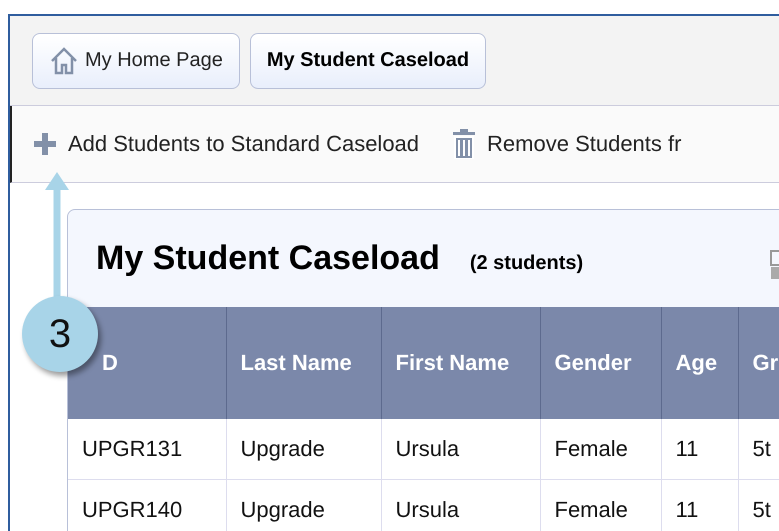 Image resolution: width=779 pixels, height=531 pixels. What do you see at coordinates (147, 449) in the screenshot?
I see `table-cell: UPGR131` at bounding box center [147, 449].